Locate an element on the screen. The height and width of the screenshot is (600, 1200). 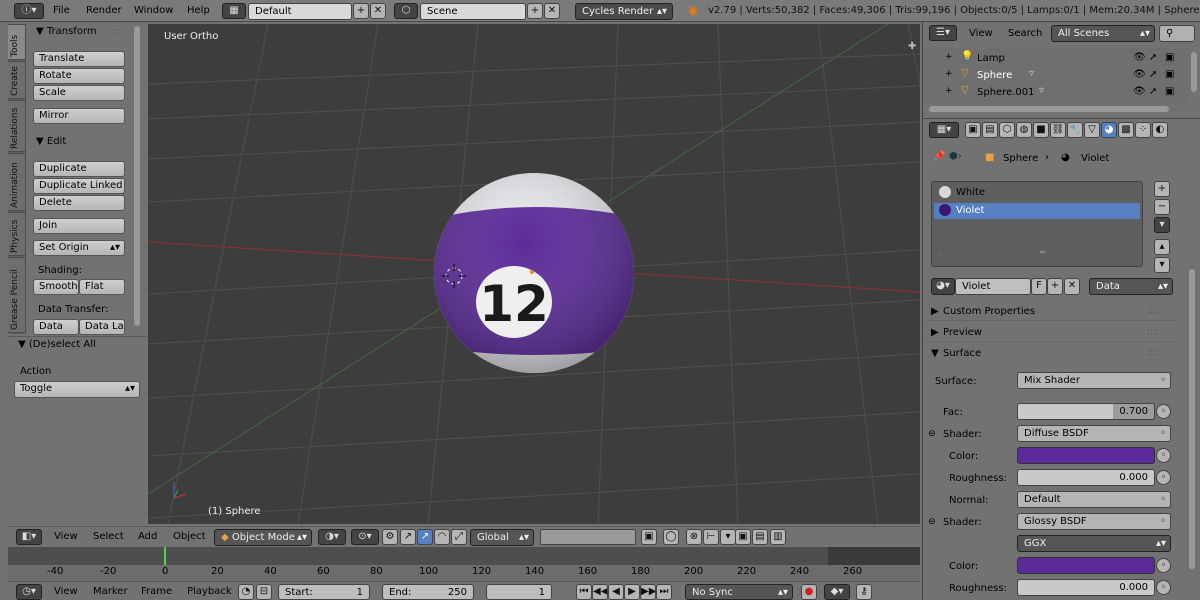
render-layers-tab-icon: ▤ is located at coordinates (990, 130).